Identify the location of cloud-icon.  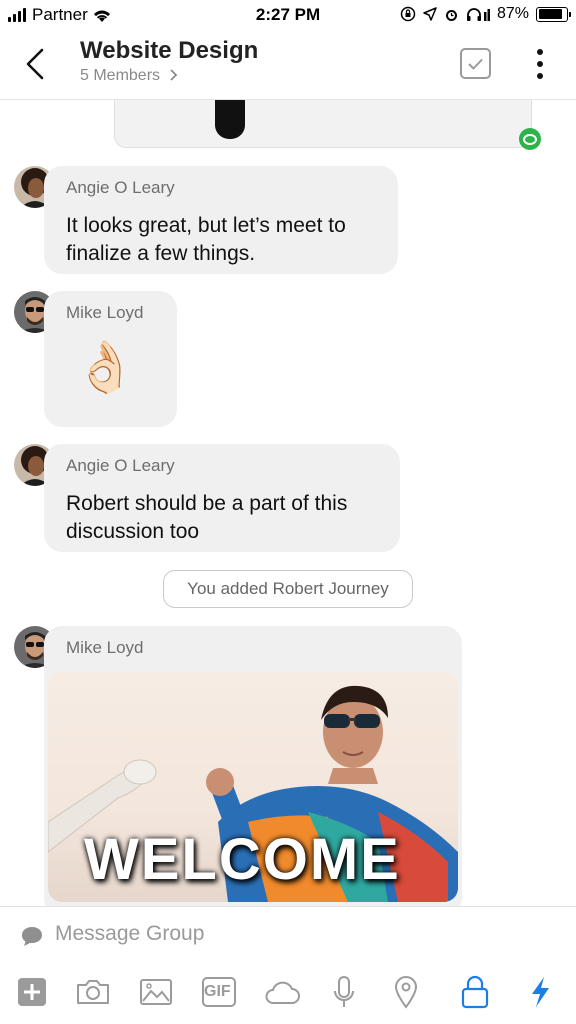
(282, 992).